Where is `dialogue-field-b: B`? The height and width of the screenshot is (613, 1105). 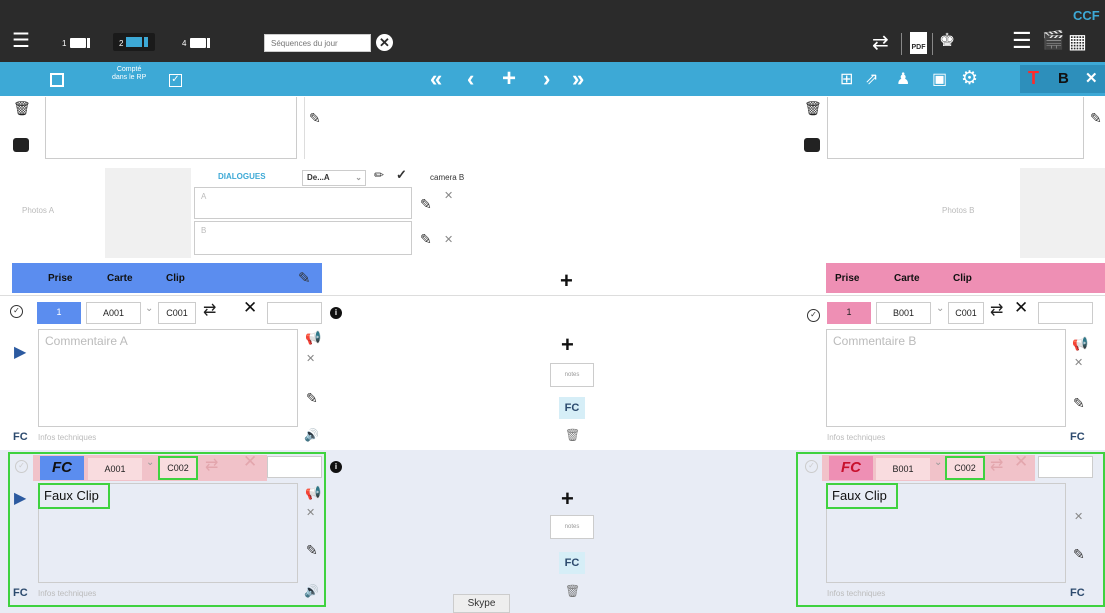
dialogue-field-b: B is located at coordinates (303, 238).